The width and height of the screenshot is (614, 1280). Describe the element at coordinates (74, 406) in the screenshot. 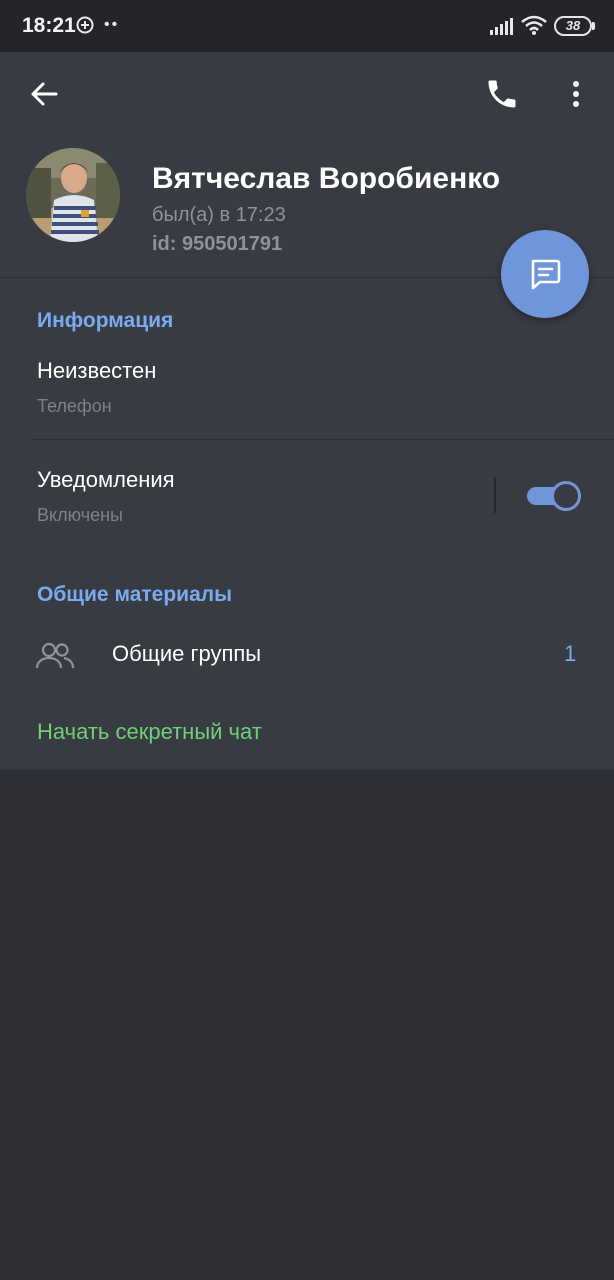

I see `phone-label: Телефон` at that location.